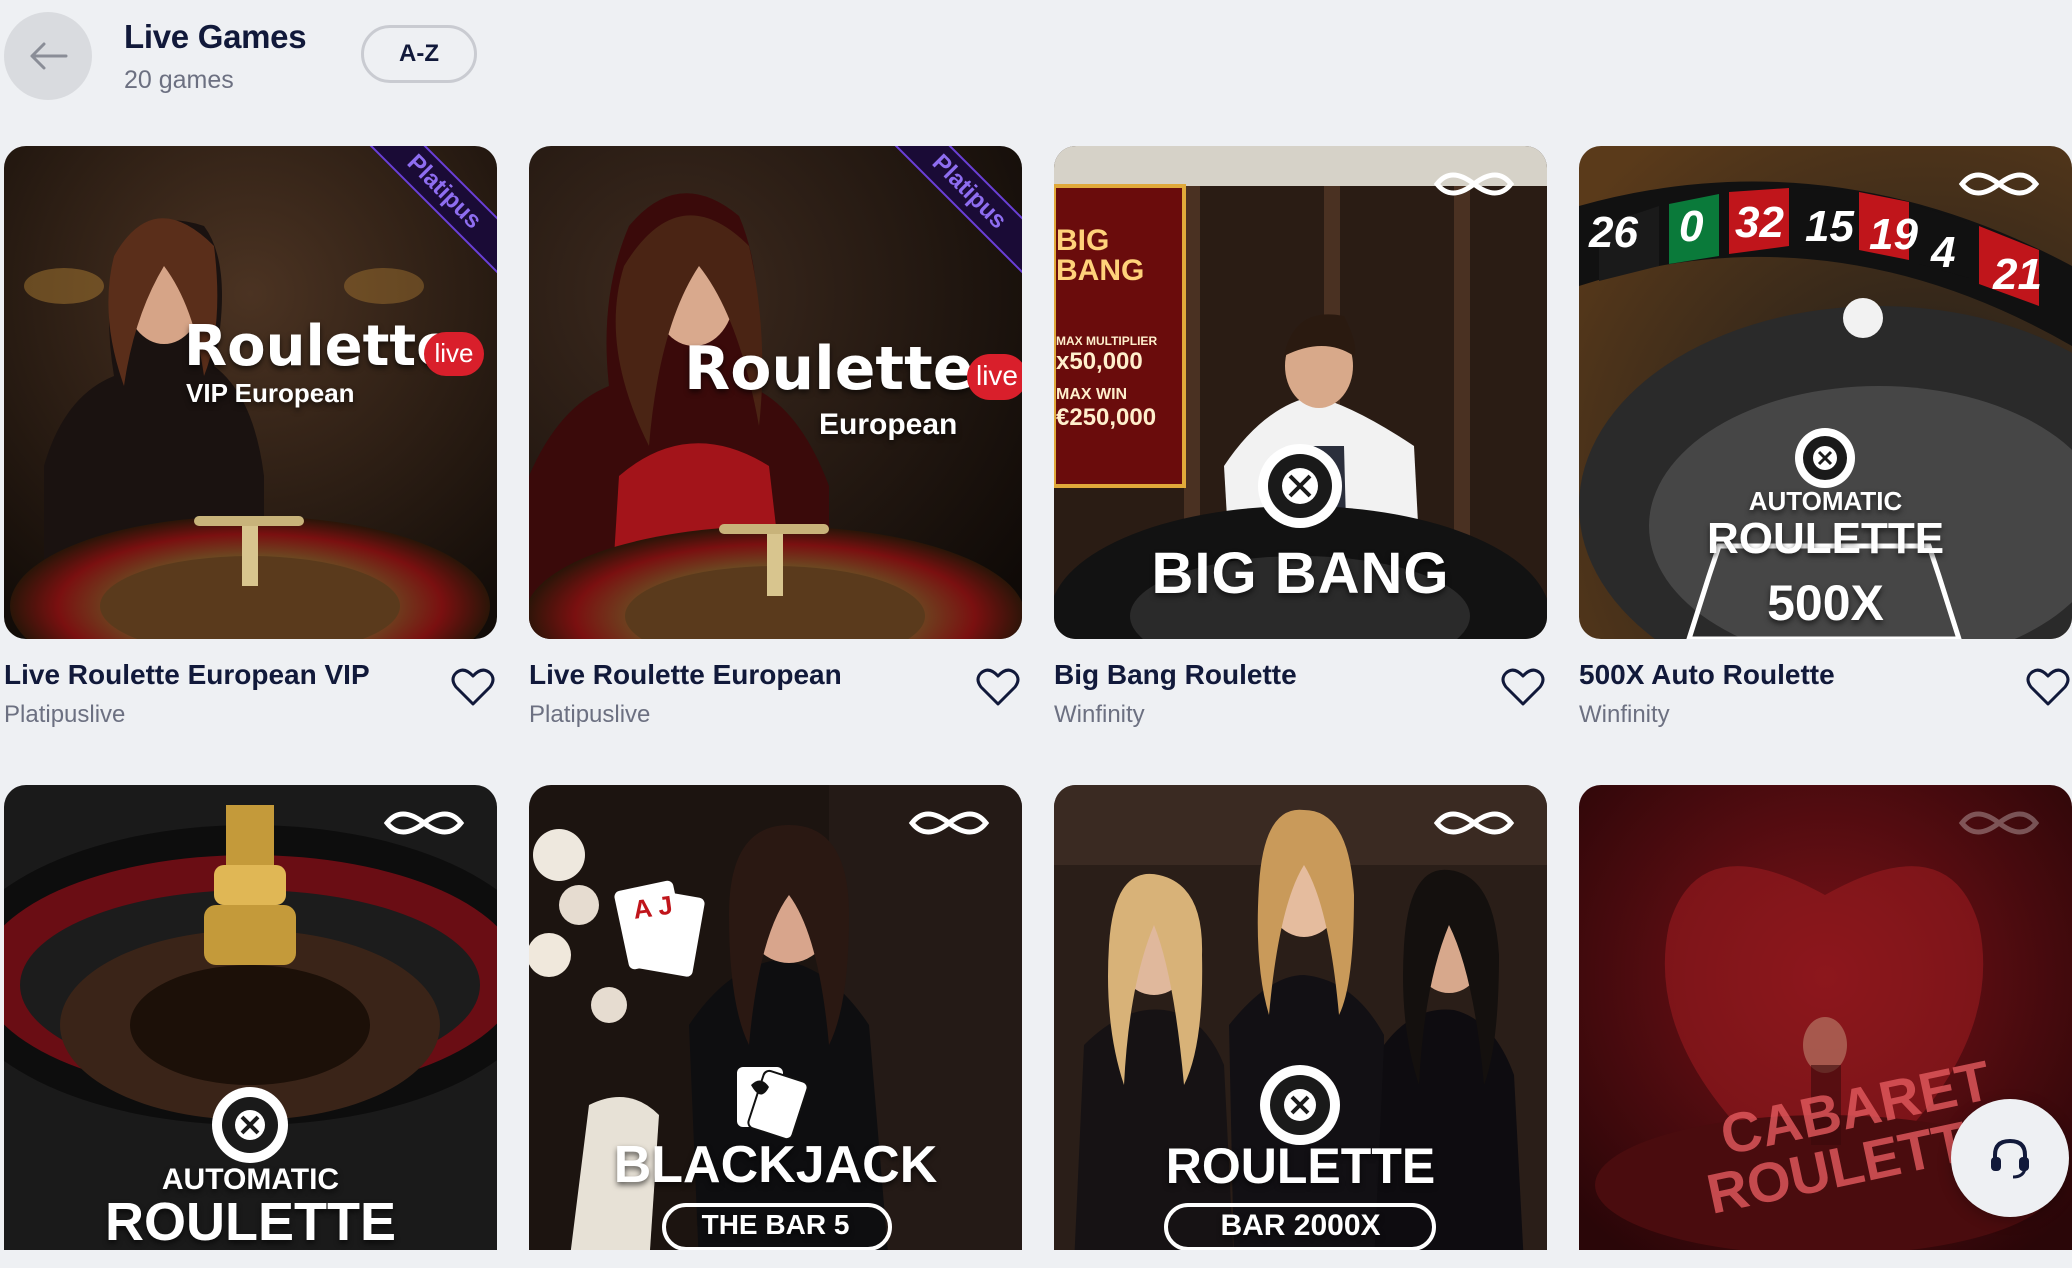 This screenshot has height=1268, width=2072. I want to click on wheel-number: 0, so click(1691, 226).